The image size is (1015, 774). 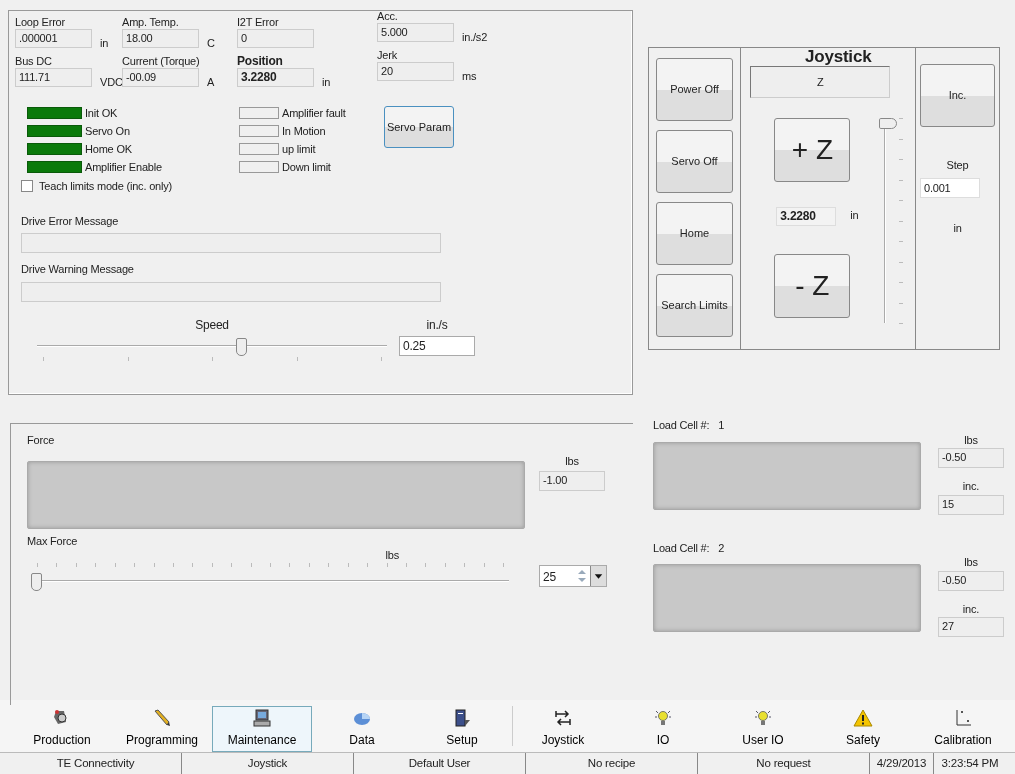 What do you see at coordinates (258, 22) in the screenshot?
I see `field-label: I2T Error` at bounding box center [258, 22].